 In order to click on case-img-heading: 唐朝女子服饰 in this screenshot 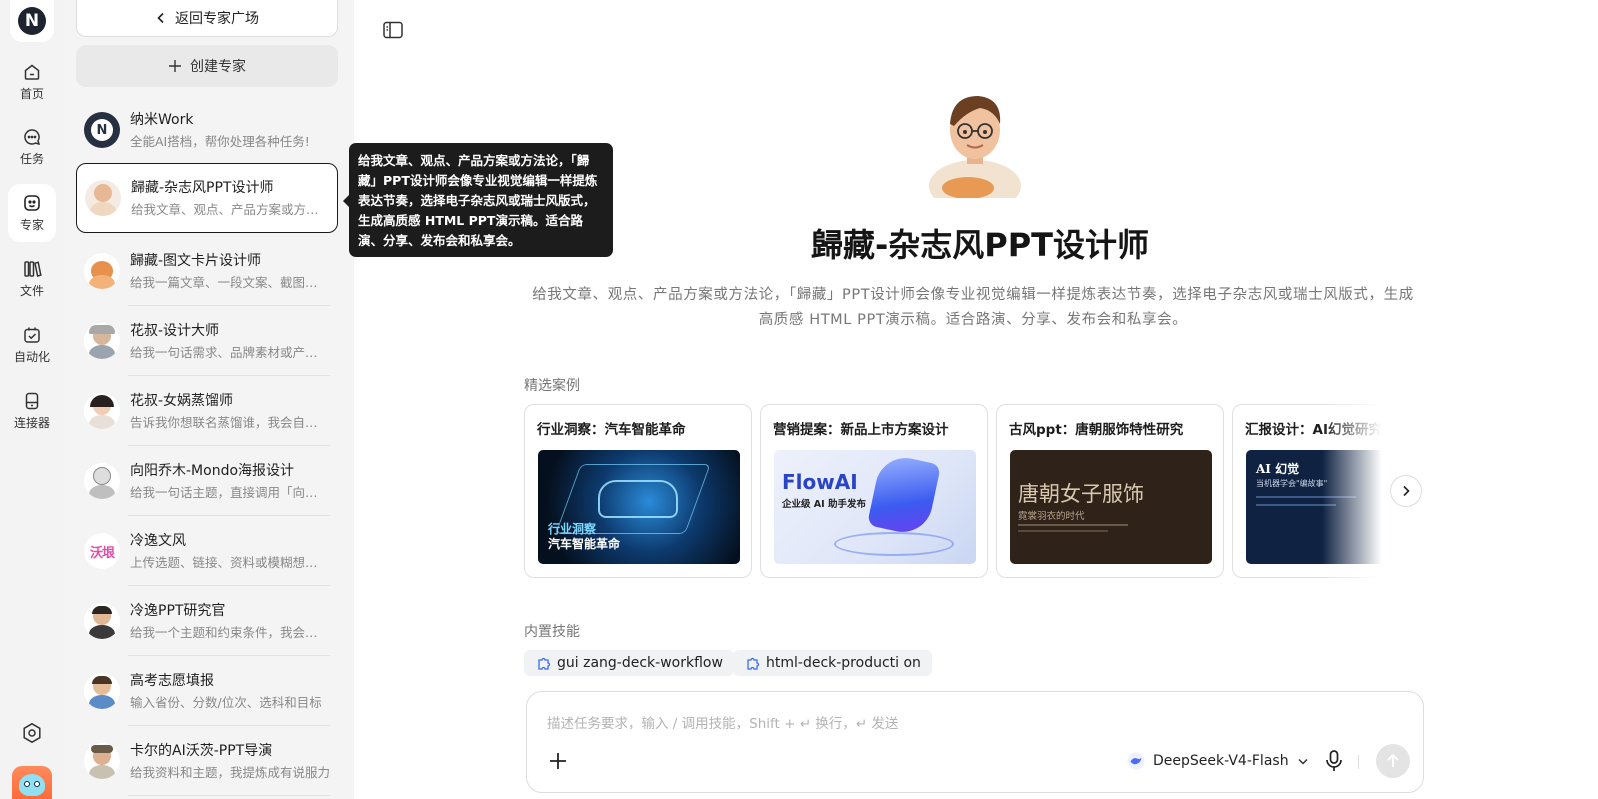, I will do `click(1081, 494)`.